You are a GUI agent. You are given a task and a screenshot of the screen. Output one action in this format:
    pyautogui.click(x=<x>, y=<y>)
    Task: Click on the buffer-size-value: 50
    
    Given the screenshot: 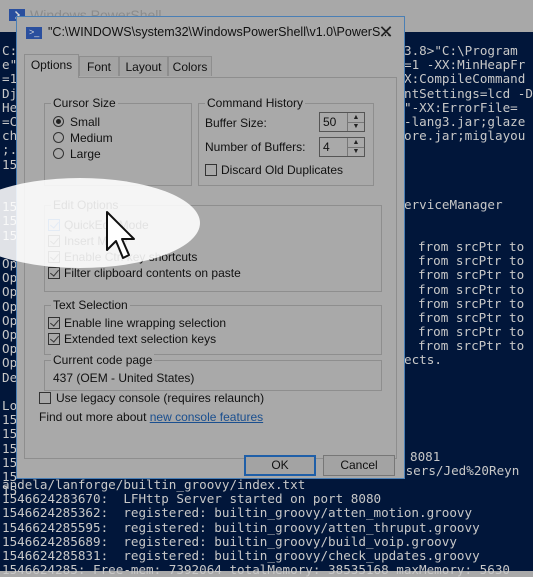 What is the action you would take?
    pyautogui.click(x=329, y=122)
    